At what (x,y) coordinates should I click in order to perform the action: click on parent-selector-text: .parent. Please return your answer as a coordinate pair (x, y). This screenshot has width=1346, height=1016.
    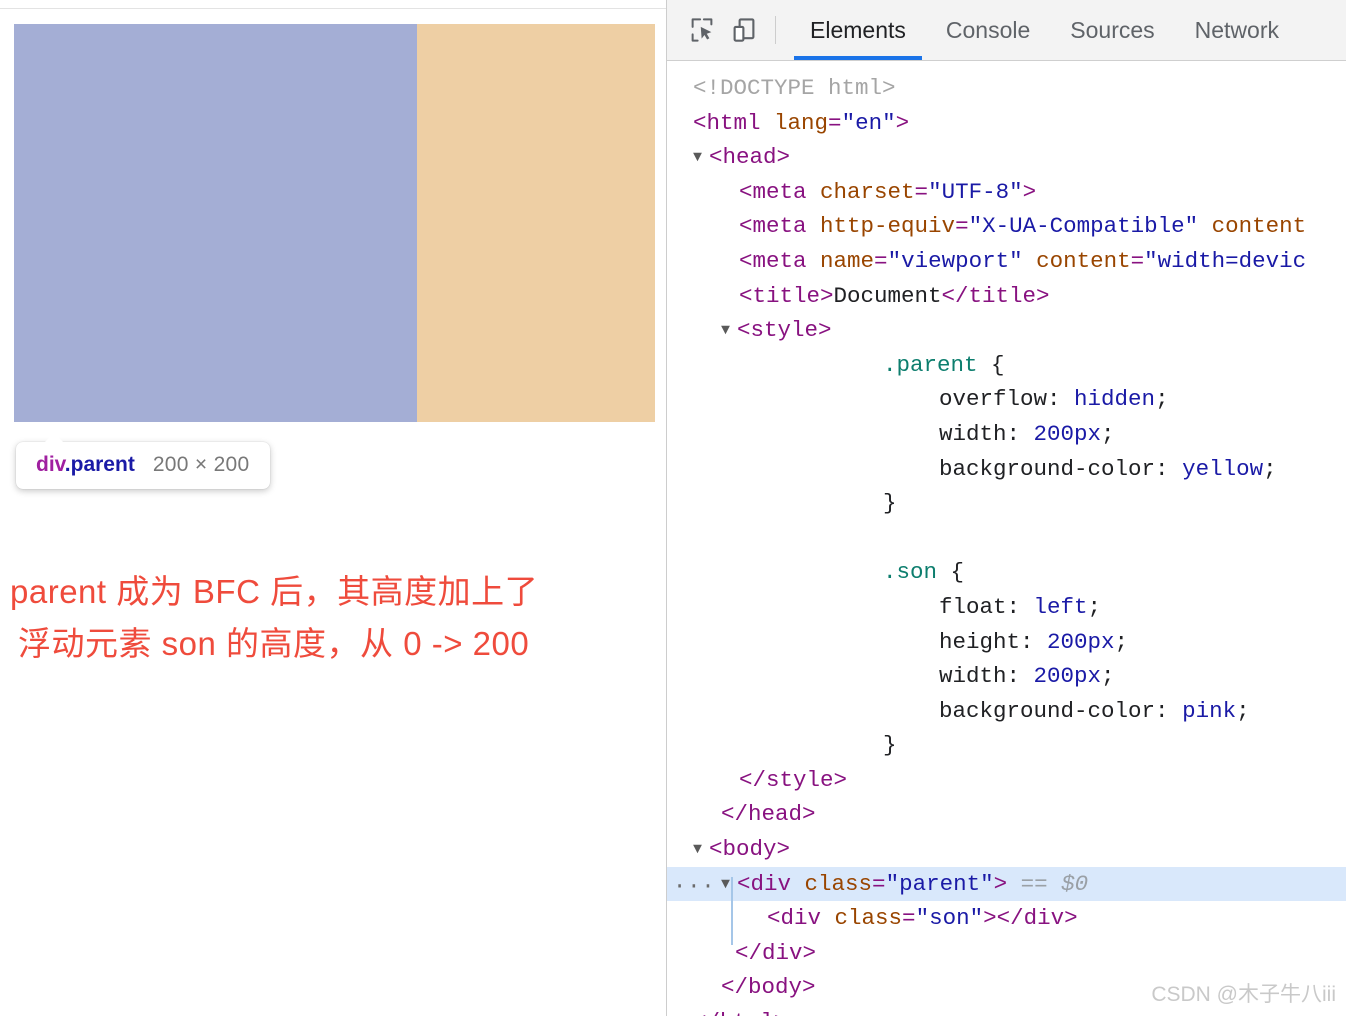
    Looking at the image, I should click on (930, 364).